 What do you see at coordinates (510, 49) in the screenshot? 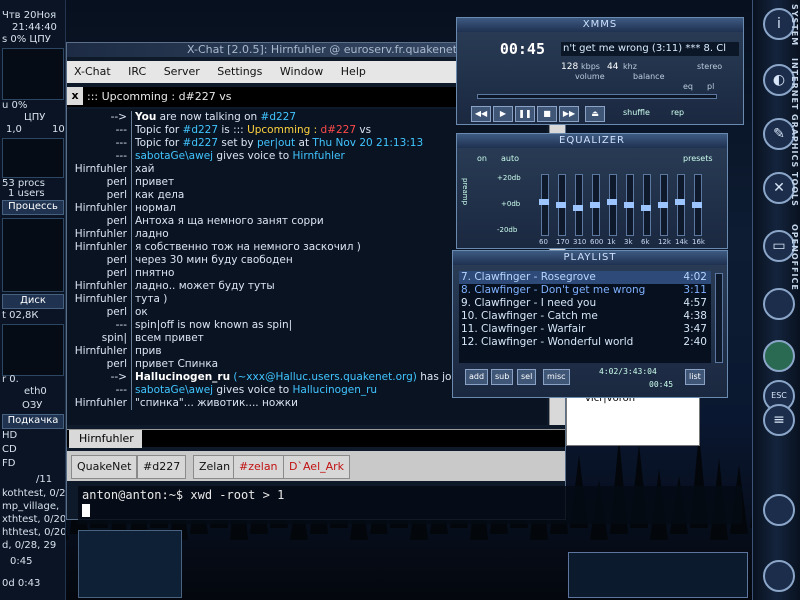
I see `play-time: 00:45` at bounding box center [510, 49].